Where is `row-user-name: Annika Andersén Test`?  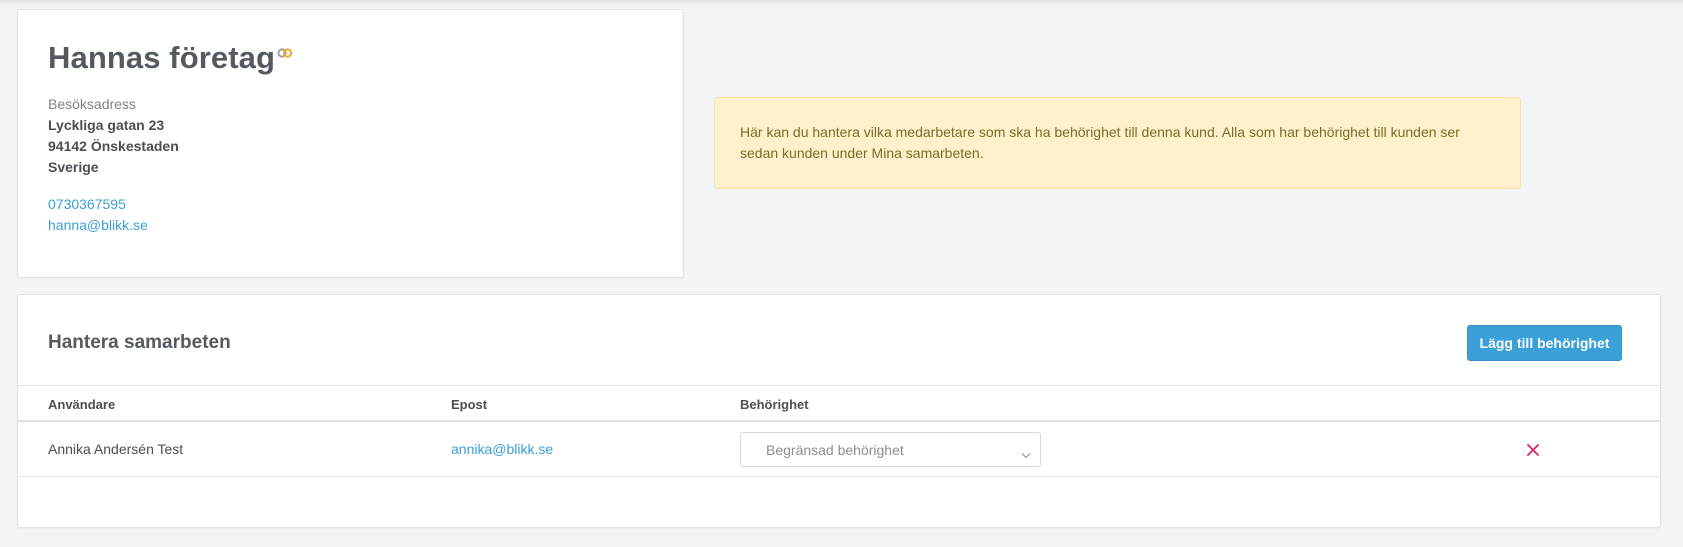
row-user-name: Annika Andersén Test is located at coordinates (116, 449).